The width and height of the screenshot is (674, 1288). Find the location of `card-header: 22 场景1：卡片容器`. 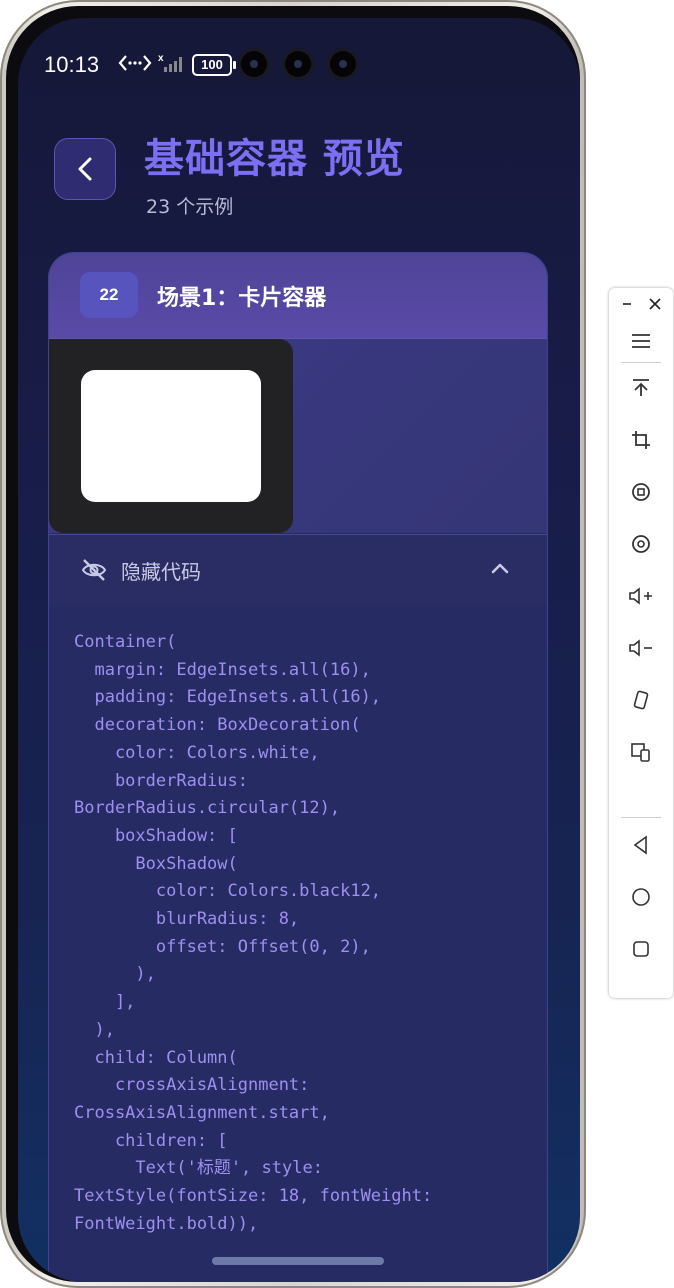

card-header: 22 场景1：卡片容器 is located at coordinates (298, 296).